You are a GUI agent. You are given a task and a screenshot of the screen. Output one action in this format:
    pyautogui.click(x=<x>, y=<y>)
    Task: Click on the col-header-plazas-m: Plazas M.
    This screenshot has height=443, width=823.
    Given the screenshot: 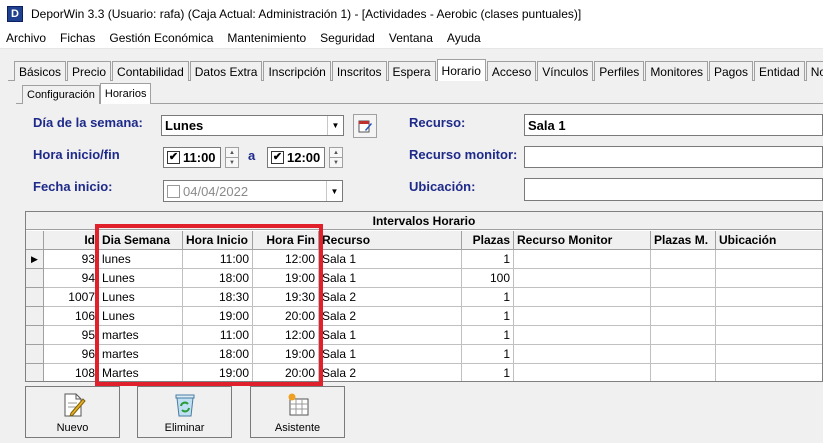 What is the action you would take?
    pyautogui.click(x=683, y=240)
    